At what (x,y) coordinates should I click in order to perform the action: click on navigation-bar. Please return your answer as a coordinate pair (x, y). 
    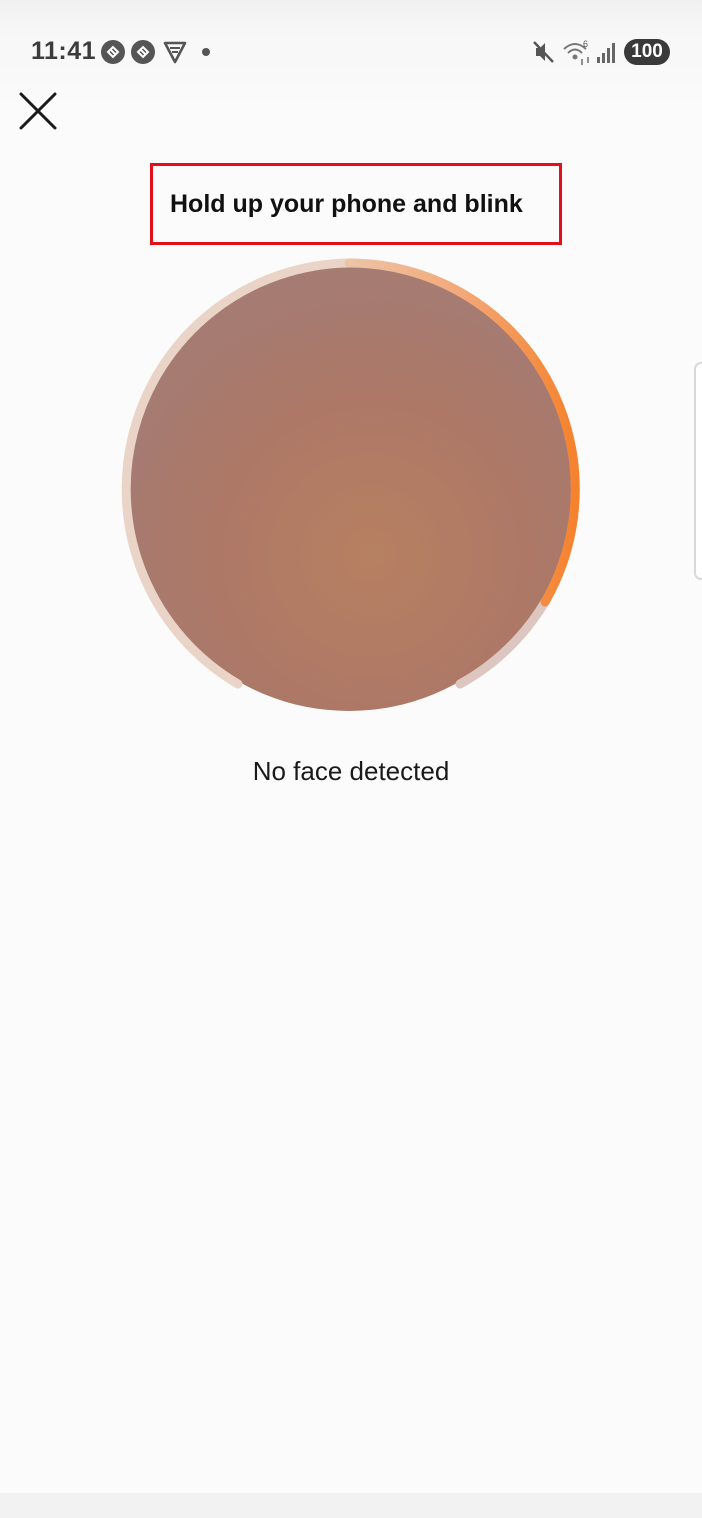
    Looking at the image, I should click on (351, 1505).